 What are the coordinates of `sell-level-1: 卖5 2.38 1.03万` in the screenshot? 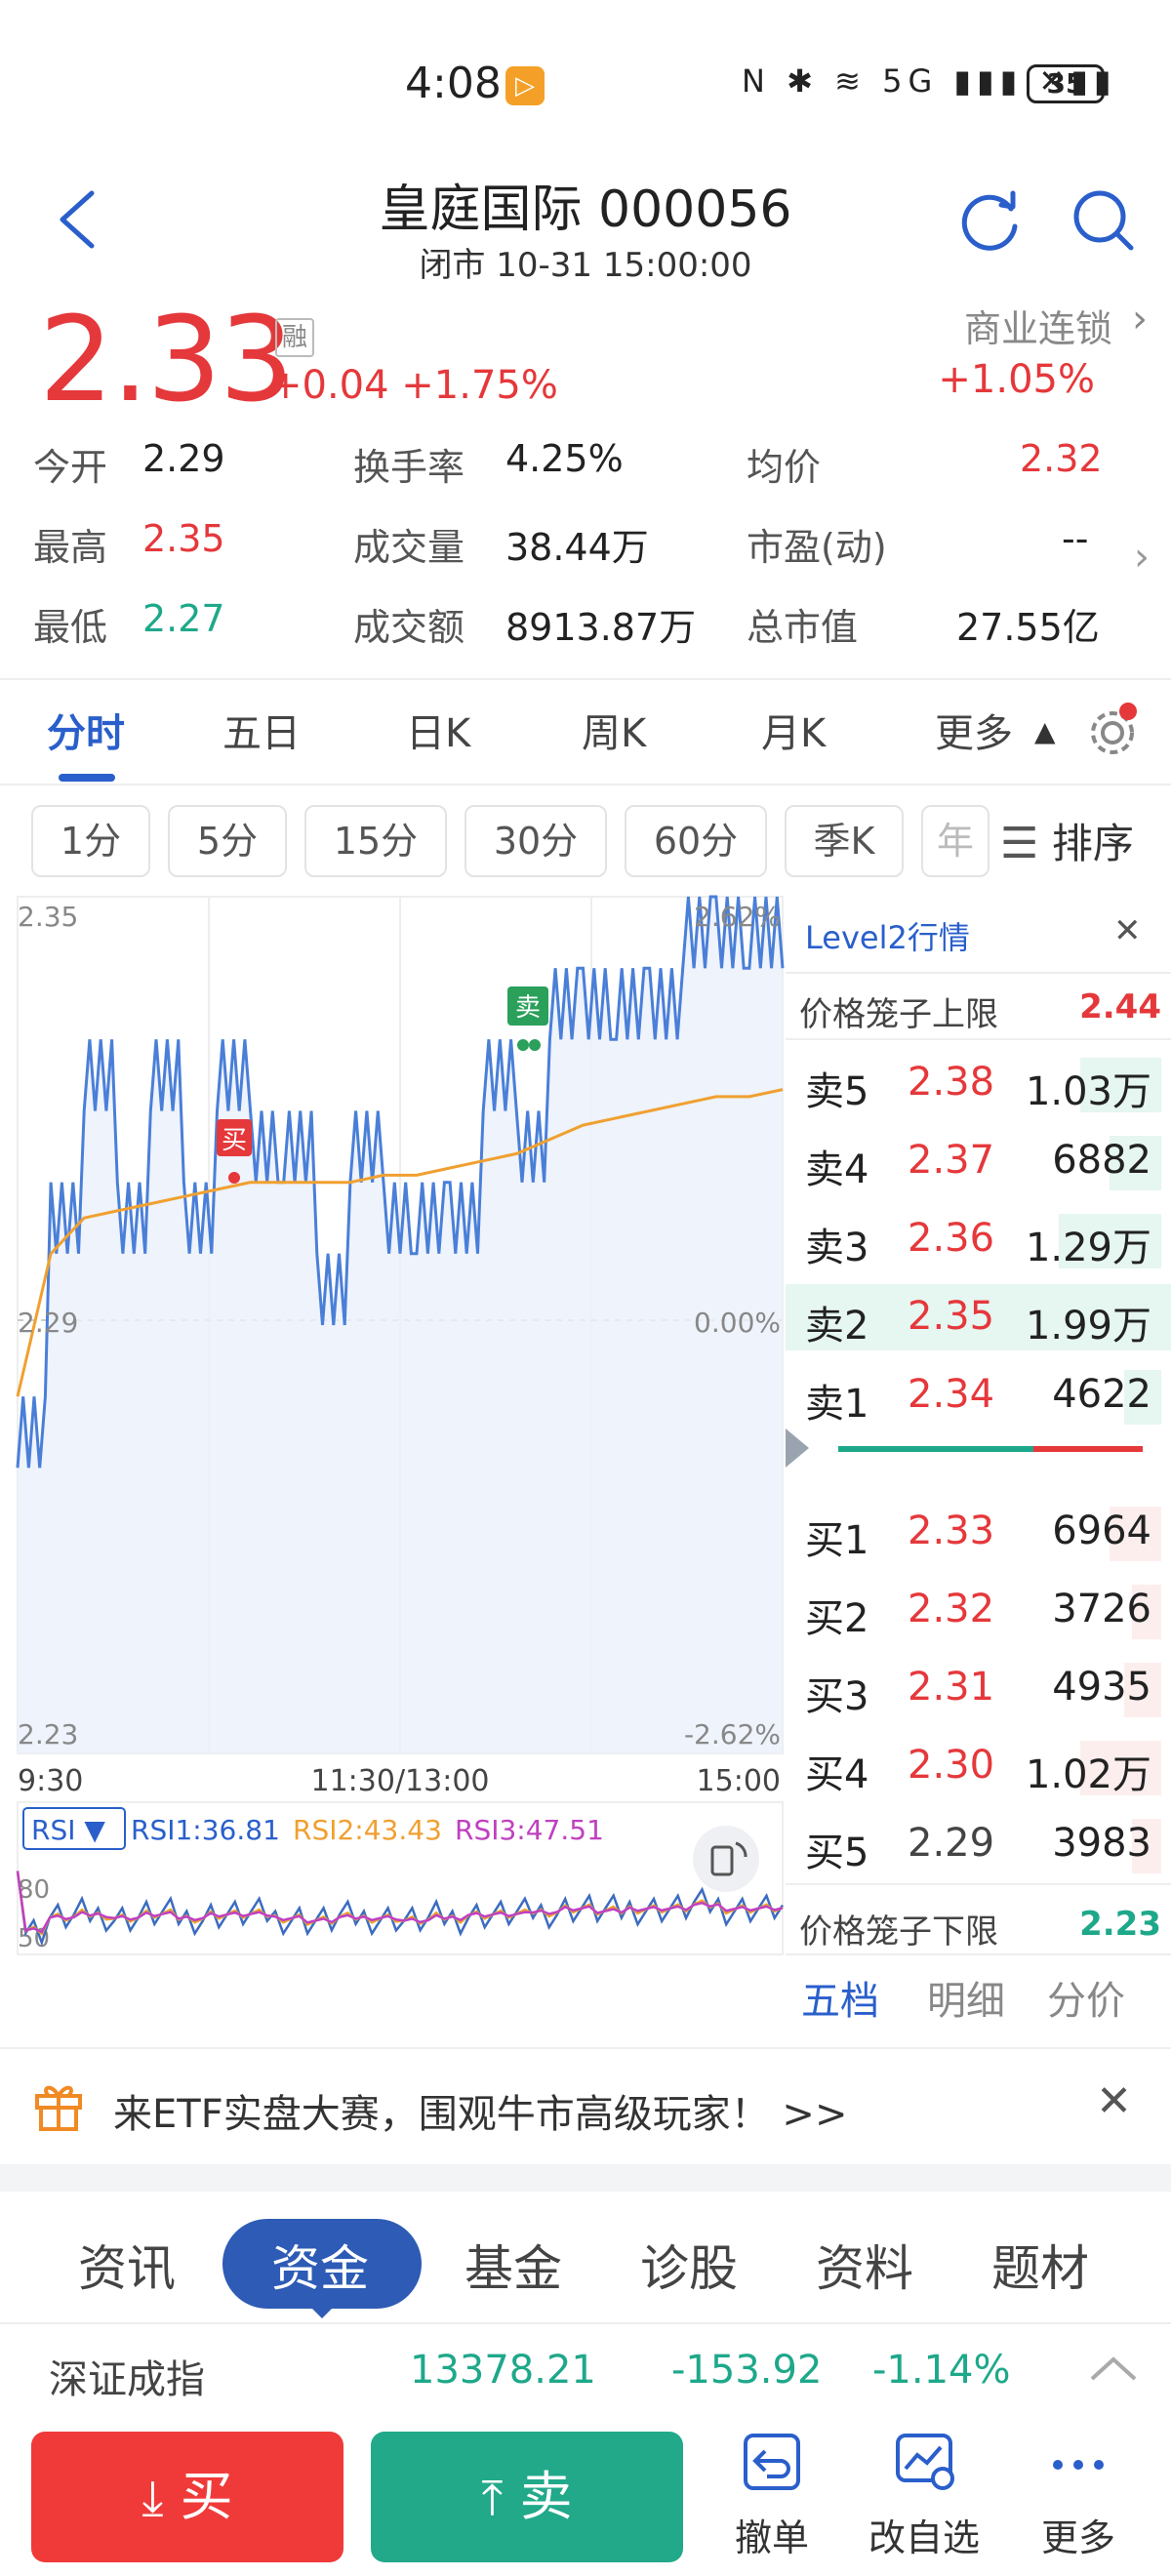 It's located at (978, 1083).